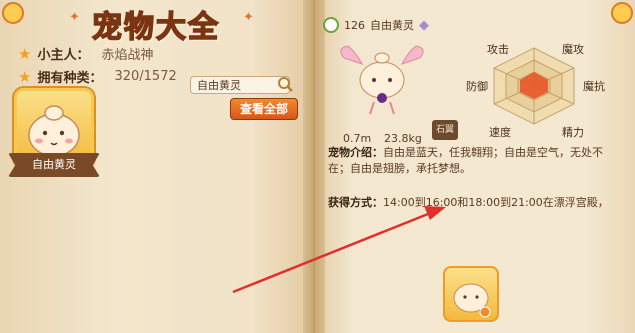 The width and height of the screenshot is (635, 333). What do you see at coordinates (339, 250) in the screenshot?
I see `red-arrow-annotation` at bounding box center [339, 250].